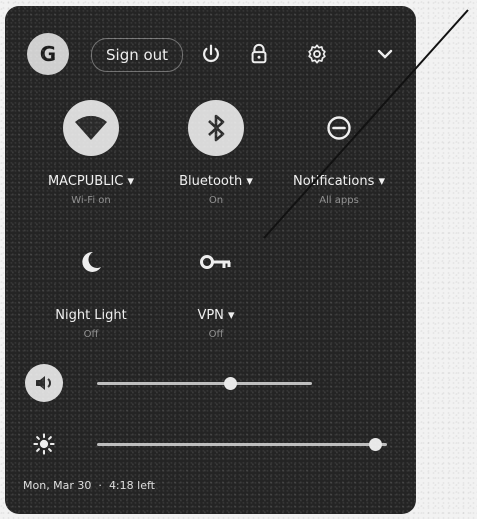 The height and width of the screenshot is (519, 477). What do you see at coordinates (132, 485) in the screenshot?
I see `battery-label: 4:18 left` at bounding box center [132, 485].